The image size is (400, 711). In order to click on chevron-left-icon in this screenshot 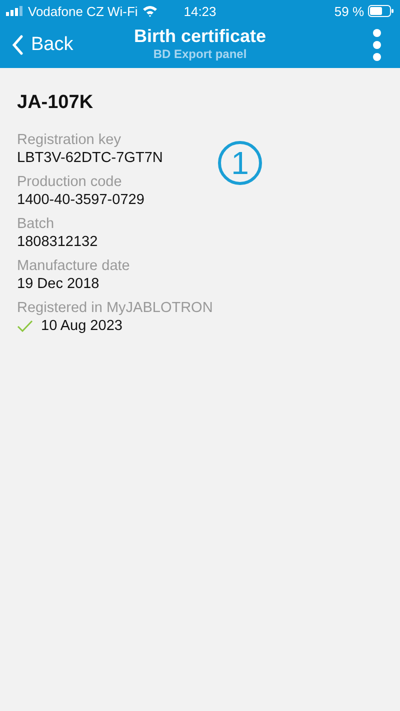, I will do `click(17, 45)`.